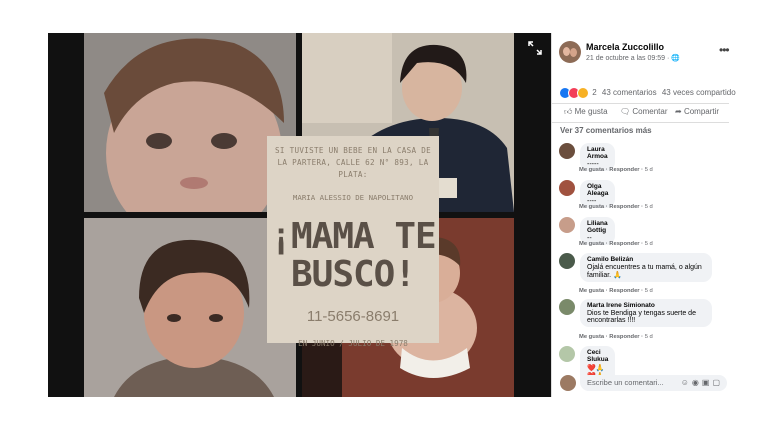 The width and height of the screenshot is (768, 432). What do you see at coordinates (583, 93) in the screenshot?
I see `sad-reaction-icon` at bounding box center [583, 93].